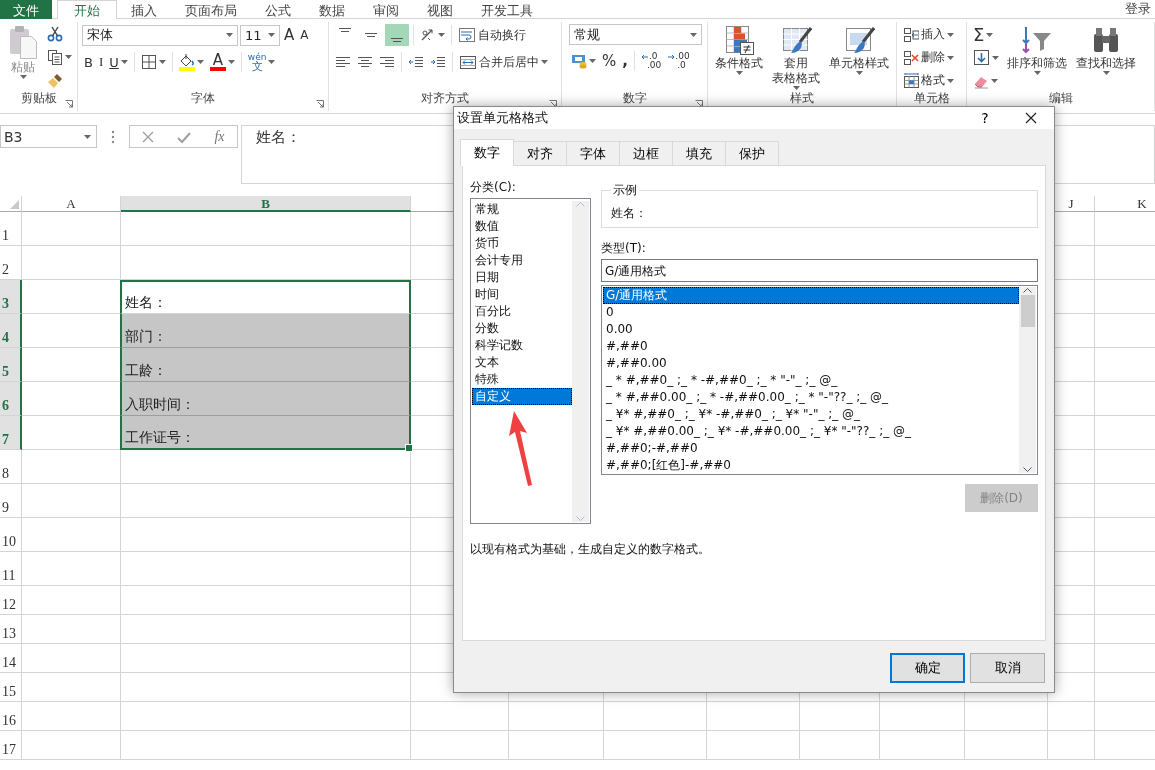  Describe the element at coordinates (522, 328) in the screenshot. I see `category-item: 分数` at that location.